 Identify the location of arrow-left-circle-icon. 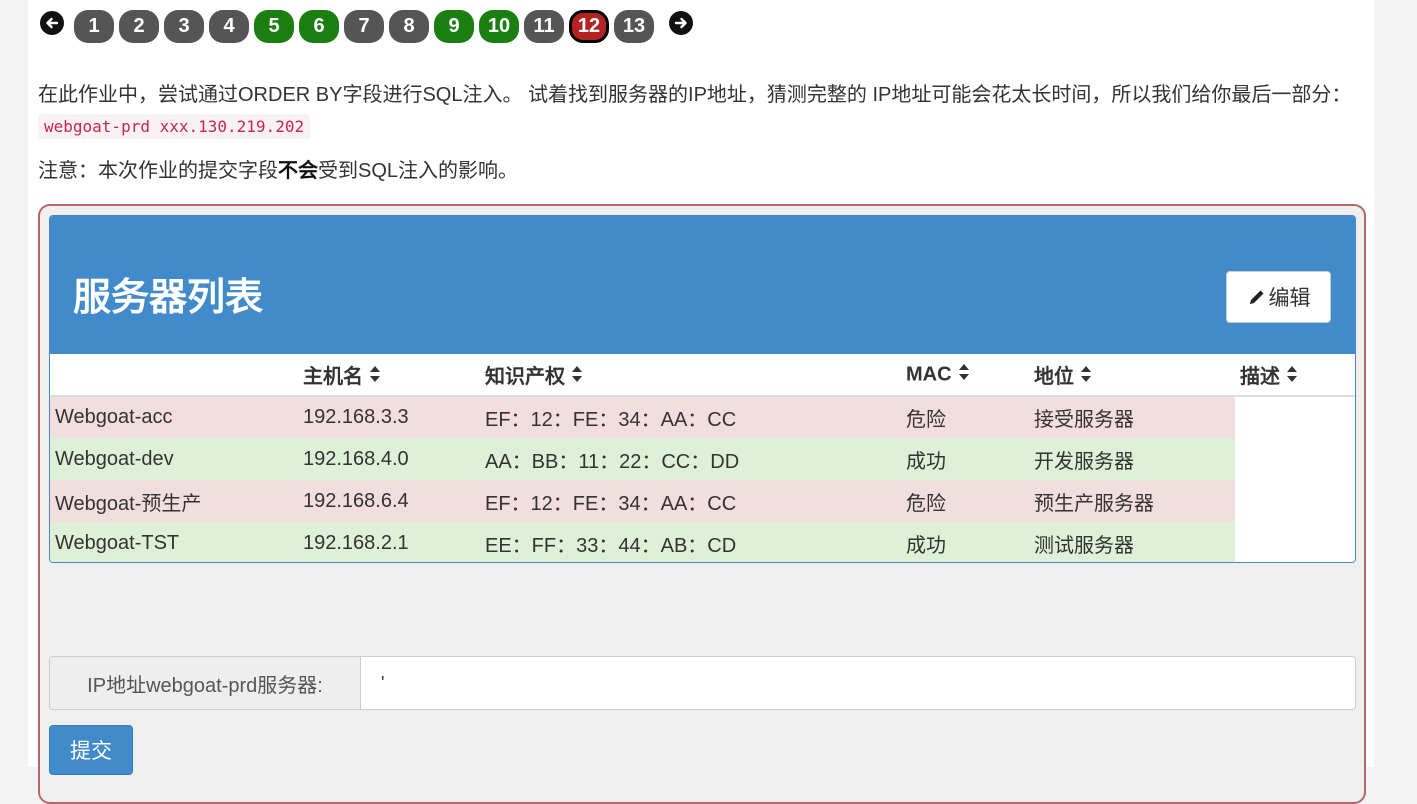
(52, 23).